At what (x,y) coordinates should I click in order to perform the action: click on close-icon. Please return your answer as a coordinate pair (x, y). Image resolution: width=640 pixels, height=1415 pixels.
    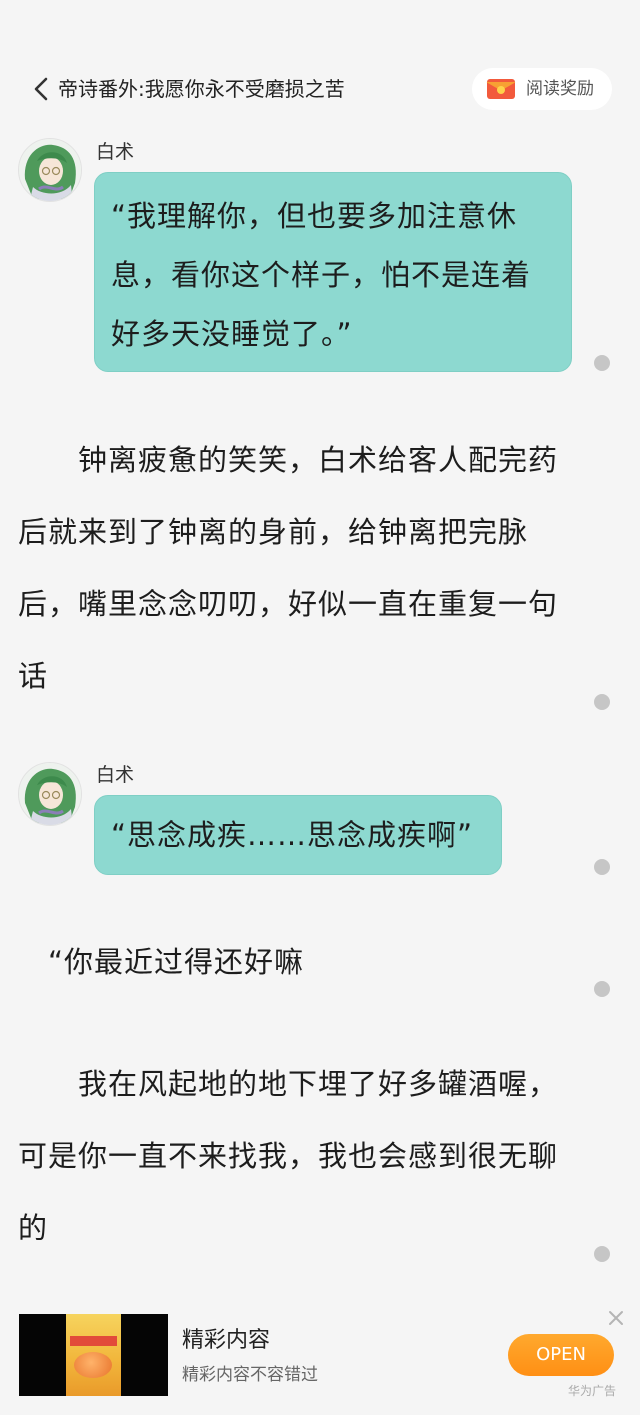
    Looking at the image, I should click on (616, 1318).